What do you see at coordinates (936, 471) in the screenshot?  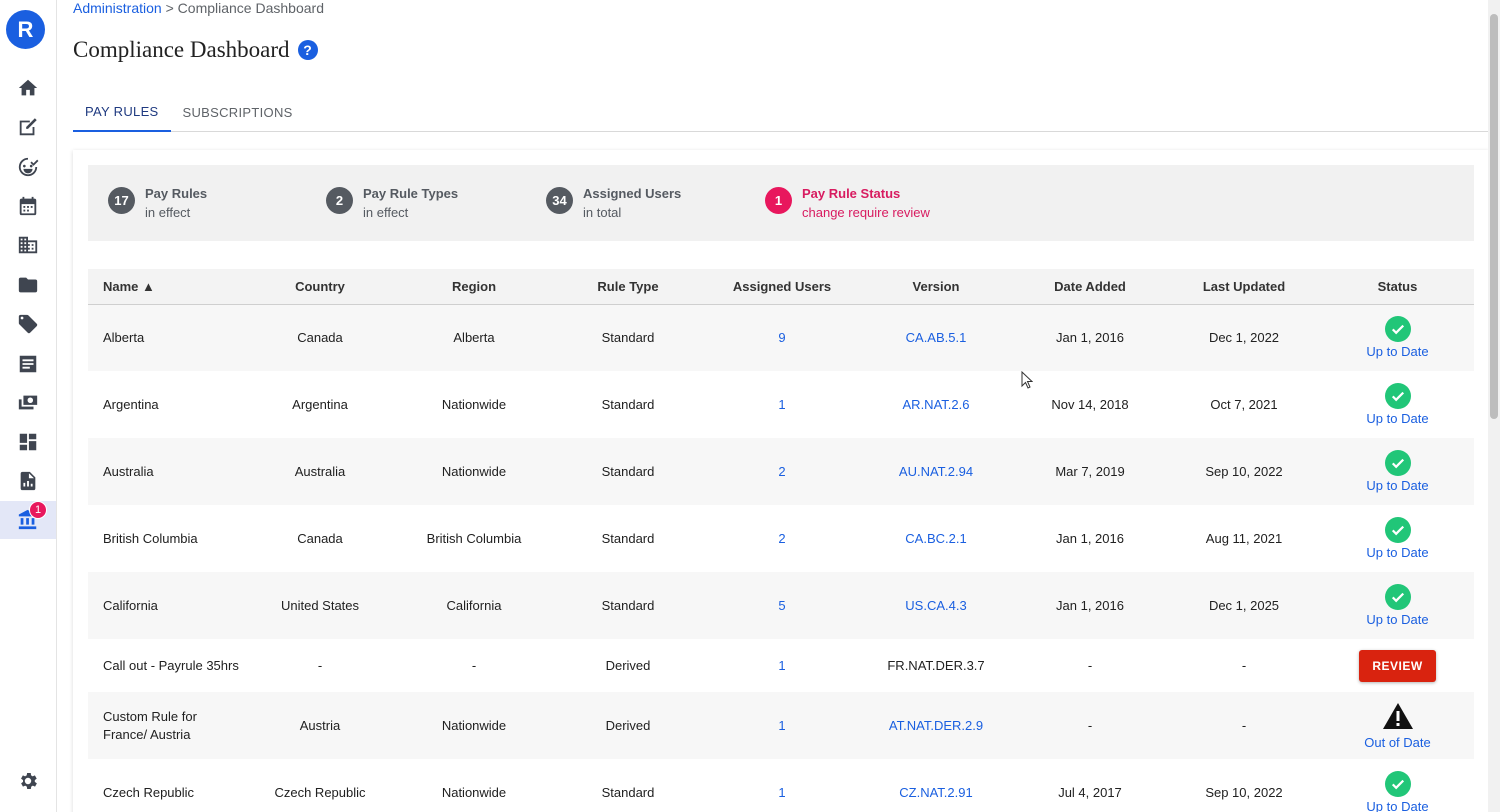 I see `cell-version-link: AU.NAT.2.94` at bounding box center [936, 471].